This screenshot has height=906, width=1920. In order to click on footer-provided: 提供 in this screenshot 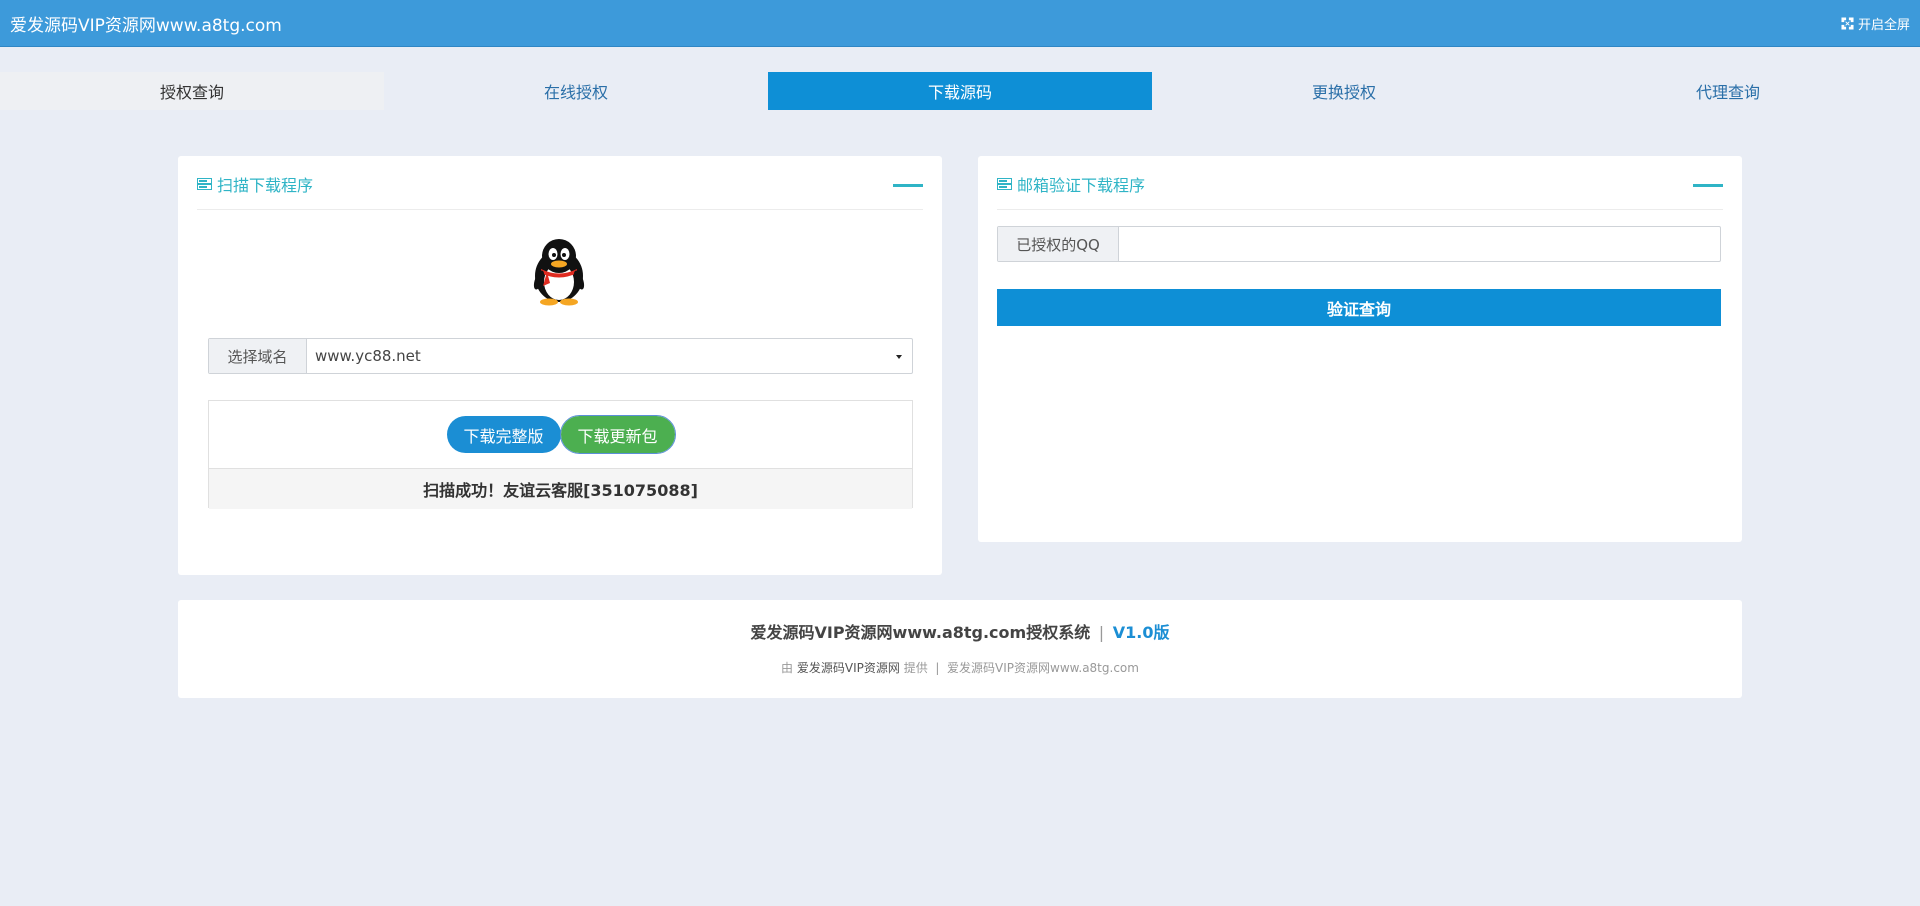, I will do `click(915, 668)`.